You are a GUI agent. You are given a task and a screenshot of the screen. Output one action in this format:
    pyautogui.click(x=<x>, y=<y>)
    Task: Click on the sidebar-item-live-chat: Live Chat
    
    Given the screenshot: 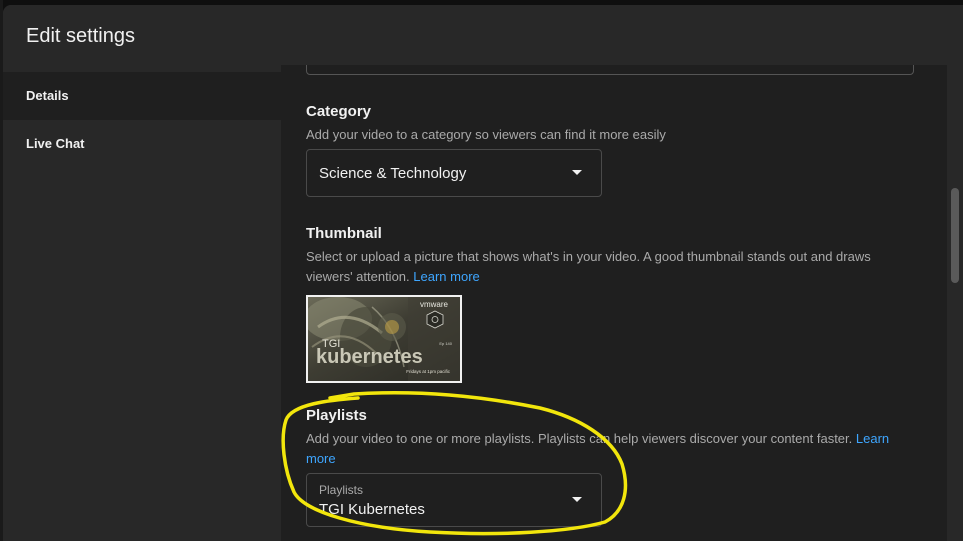 What is the action you would take?
    pyautogui.click(x=142, y=144)
    